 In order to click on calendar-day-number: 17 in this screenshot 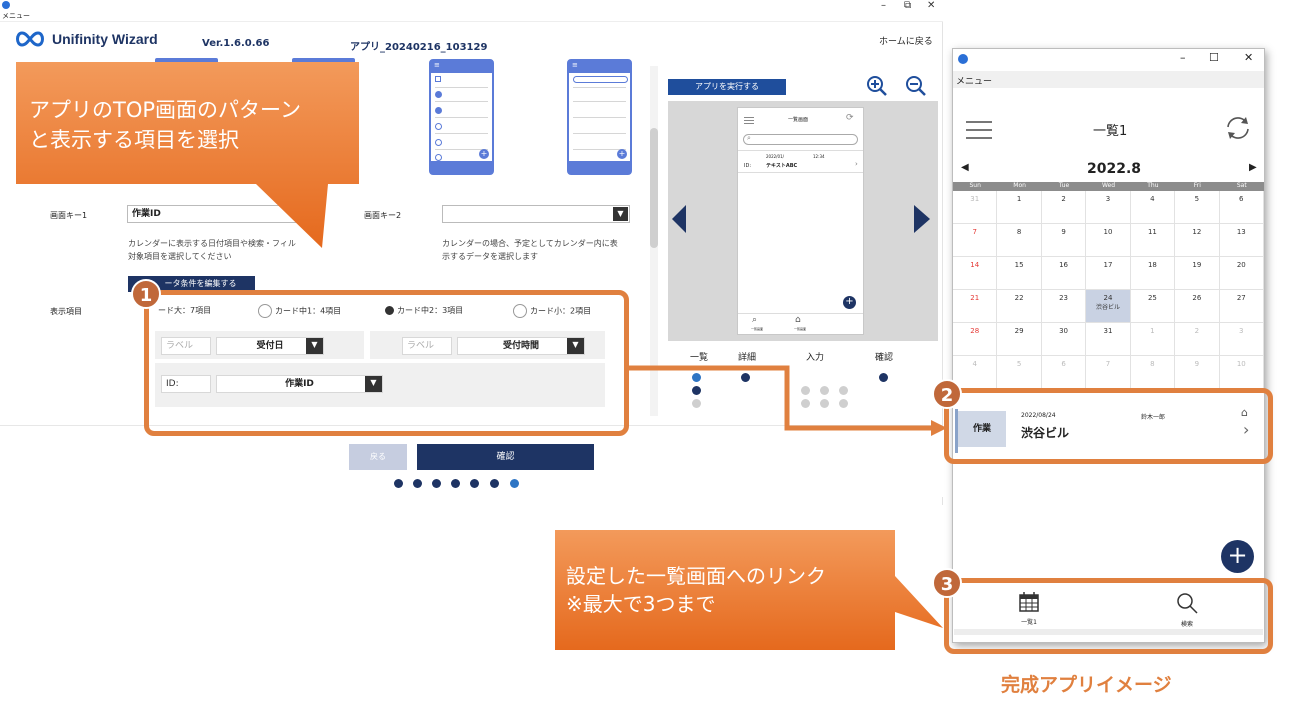, I will do `click(1108, 265)`.